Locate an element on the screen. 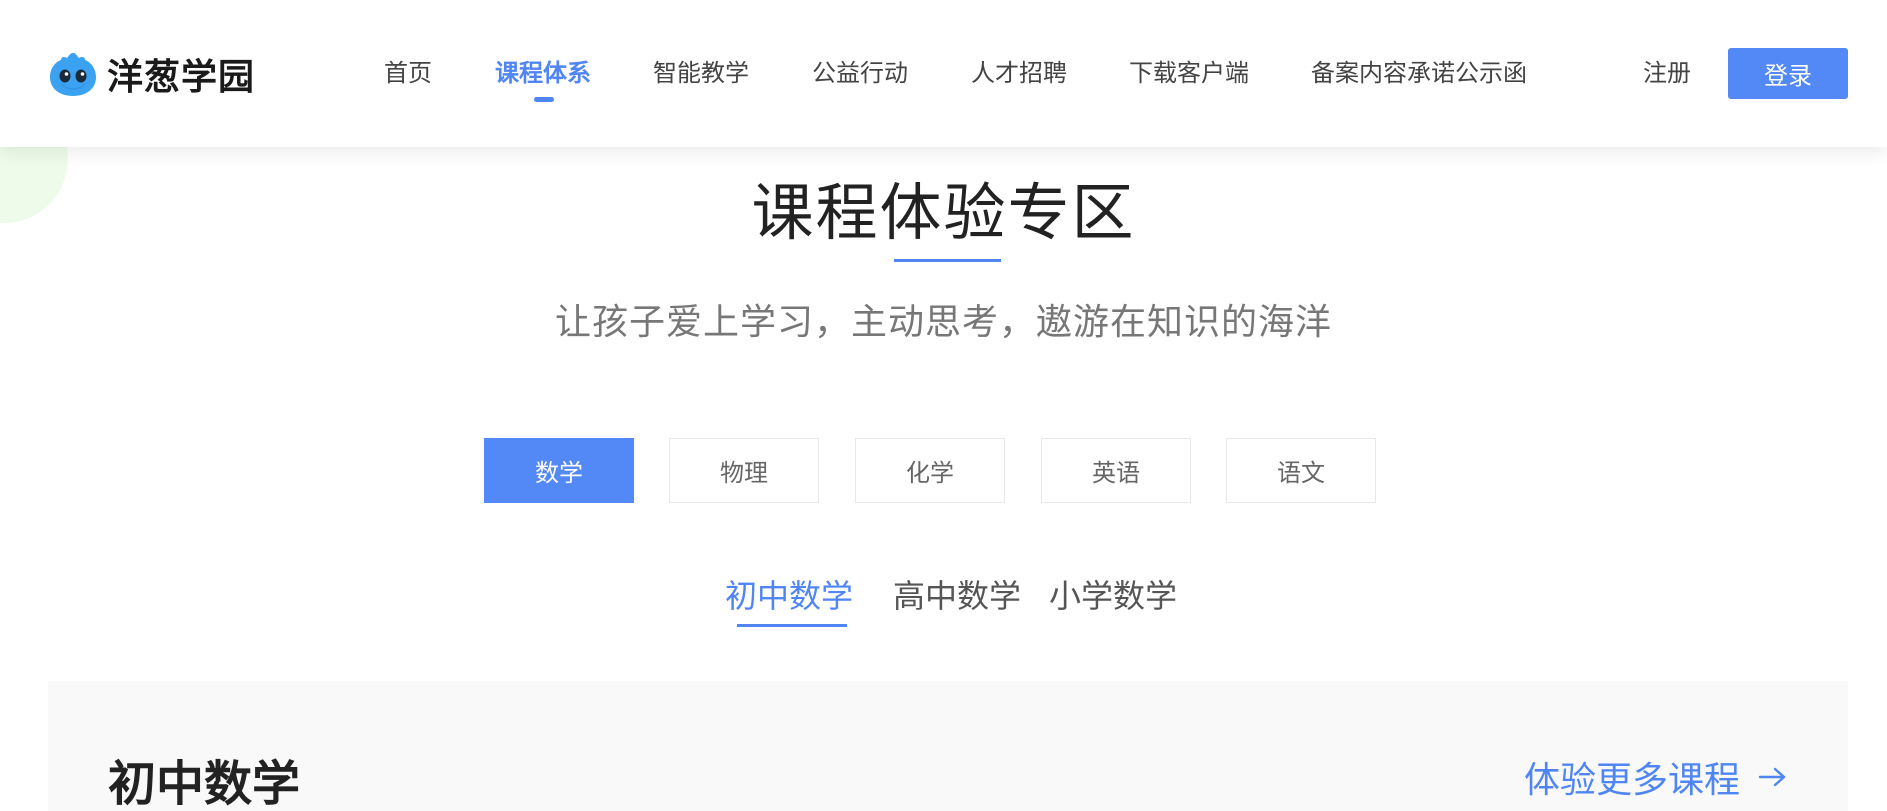 Image resolution: width=1887 pixels, height=811 pixels. subject-tab-english: 英语 is located at coordinates (1116, 470).